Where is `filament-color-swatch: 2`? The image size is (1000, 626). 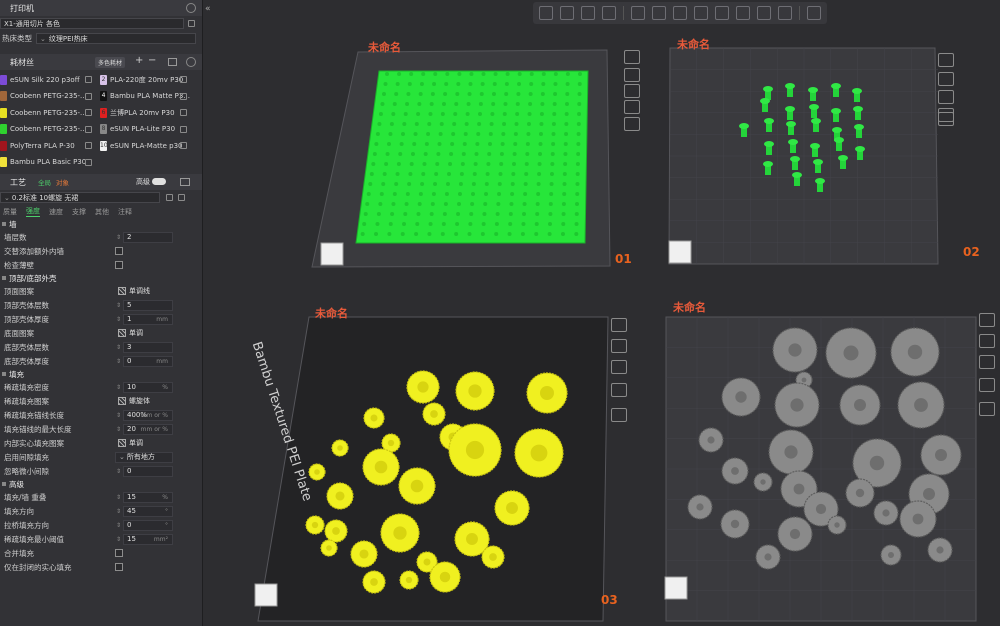
filament-color-swatch: 2 is located at coordinates (103, 79).